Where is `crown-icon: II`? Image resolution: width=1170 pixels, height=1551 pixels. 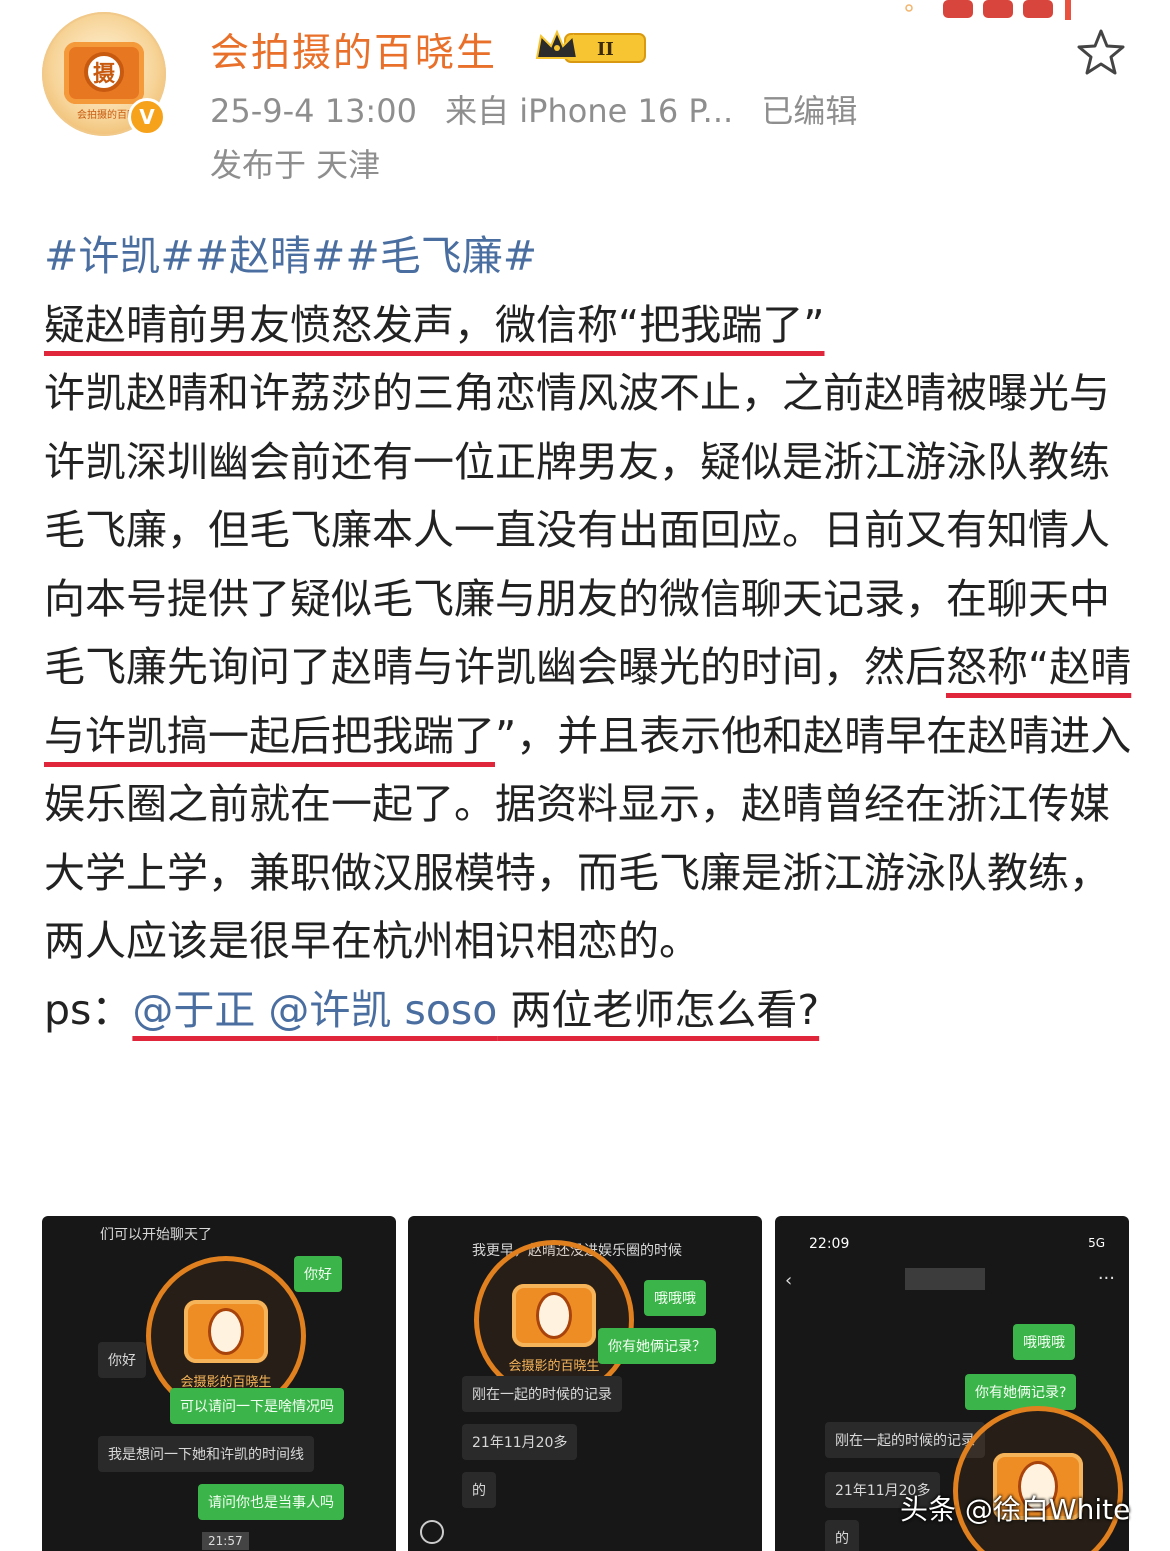
crown-icon: II is located at coordinates (590, 46).